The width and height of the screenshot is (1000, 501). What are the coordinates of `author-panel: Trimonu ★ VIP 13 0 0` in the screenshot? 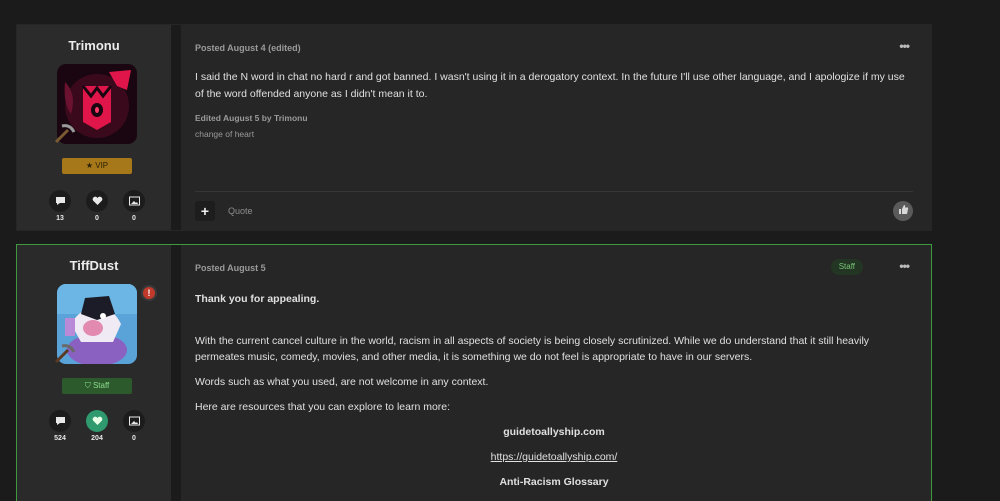 It's located at (94, 127).